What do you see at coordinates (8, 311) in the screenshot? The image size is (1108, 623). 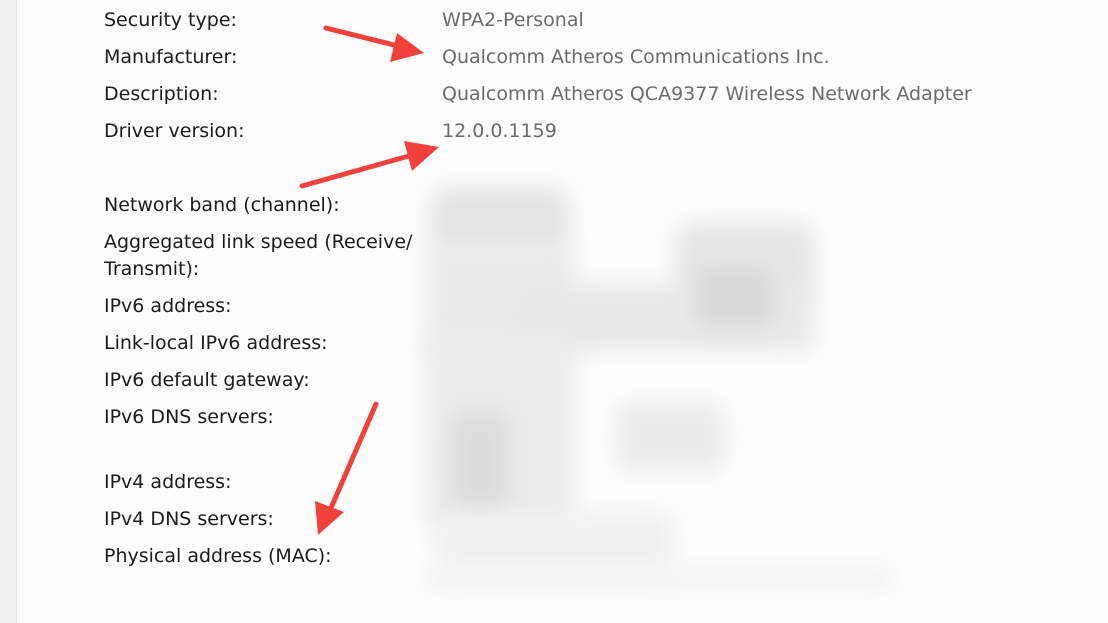 I see `left-edge-strip` at bounding box center [8, 311].